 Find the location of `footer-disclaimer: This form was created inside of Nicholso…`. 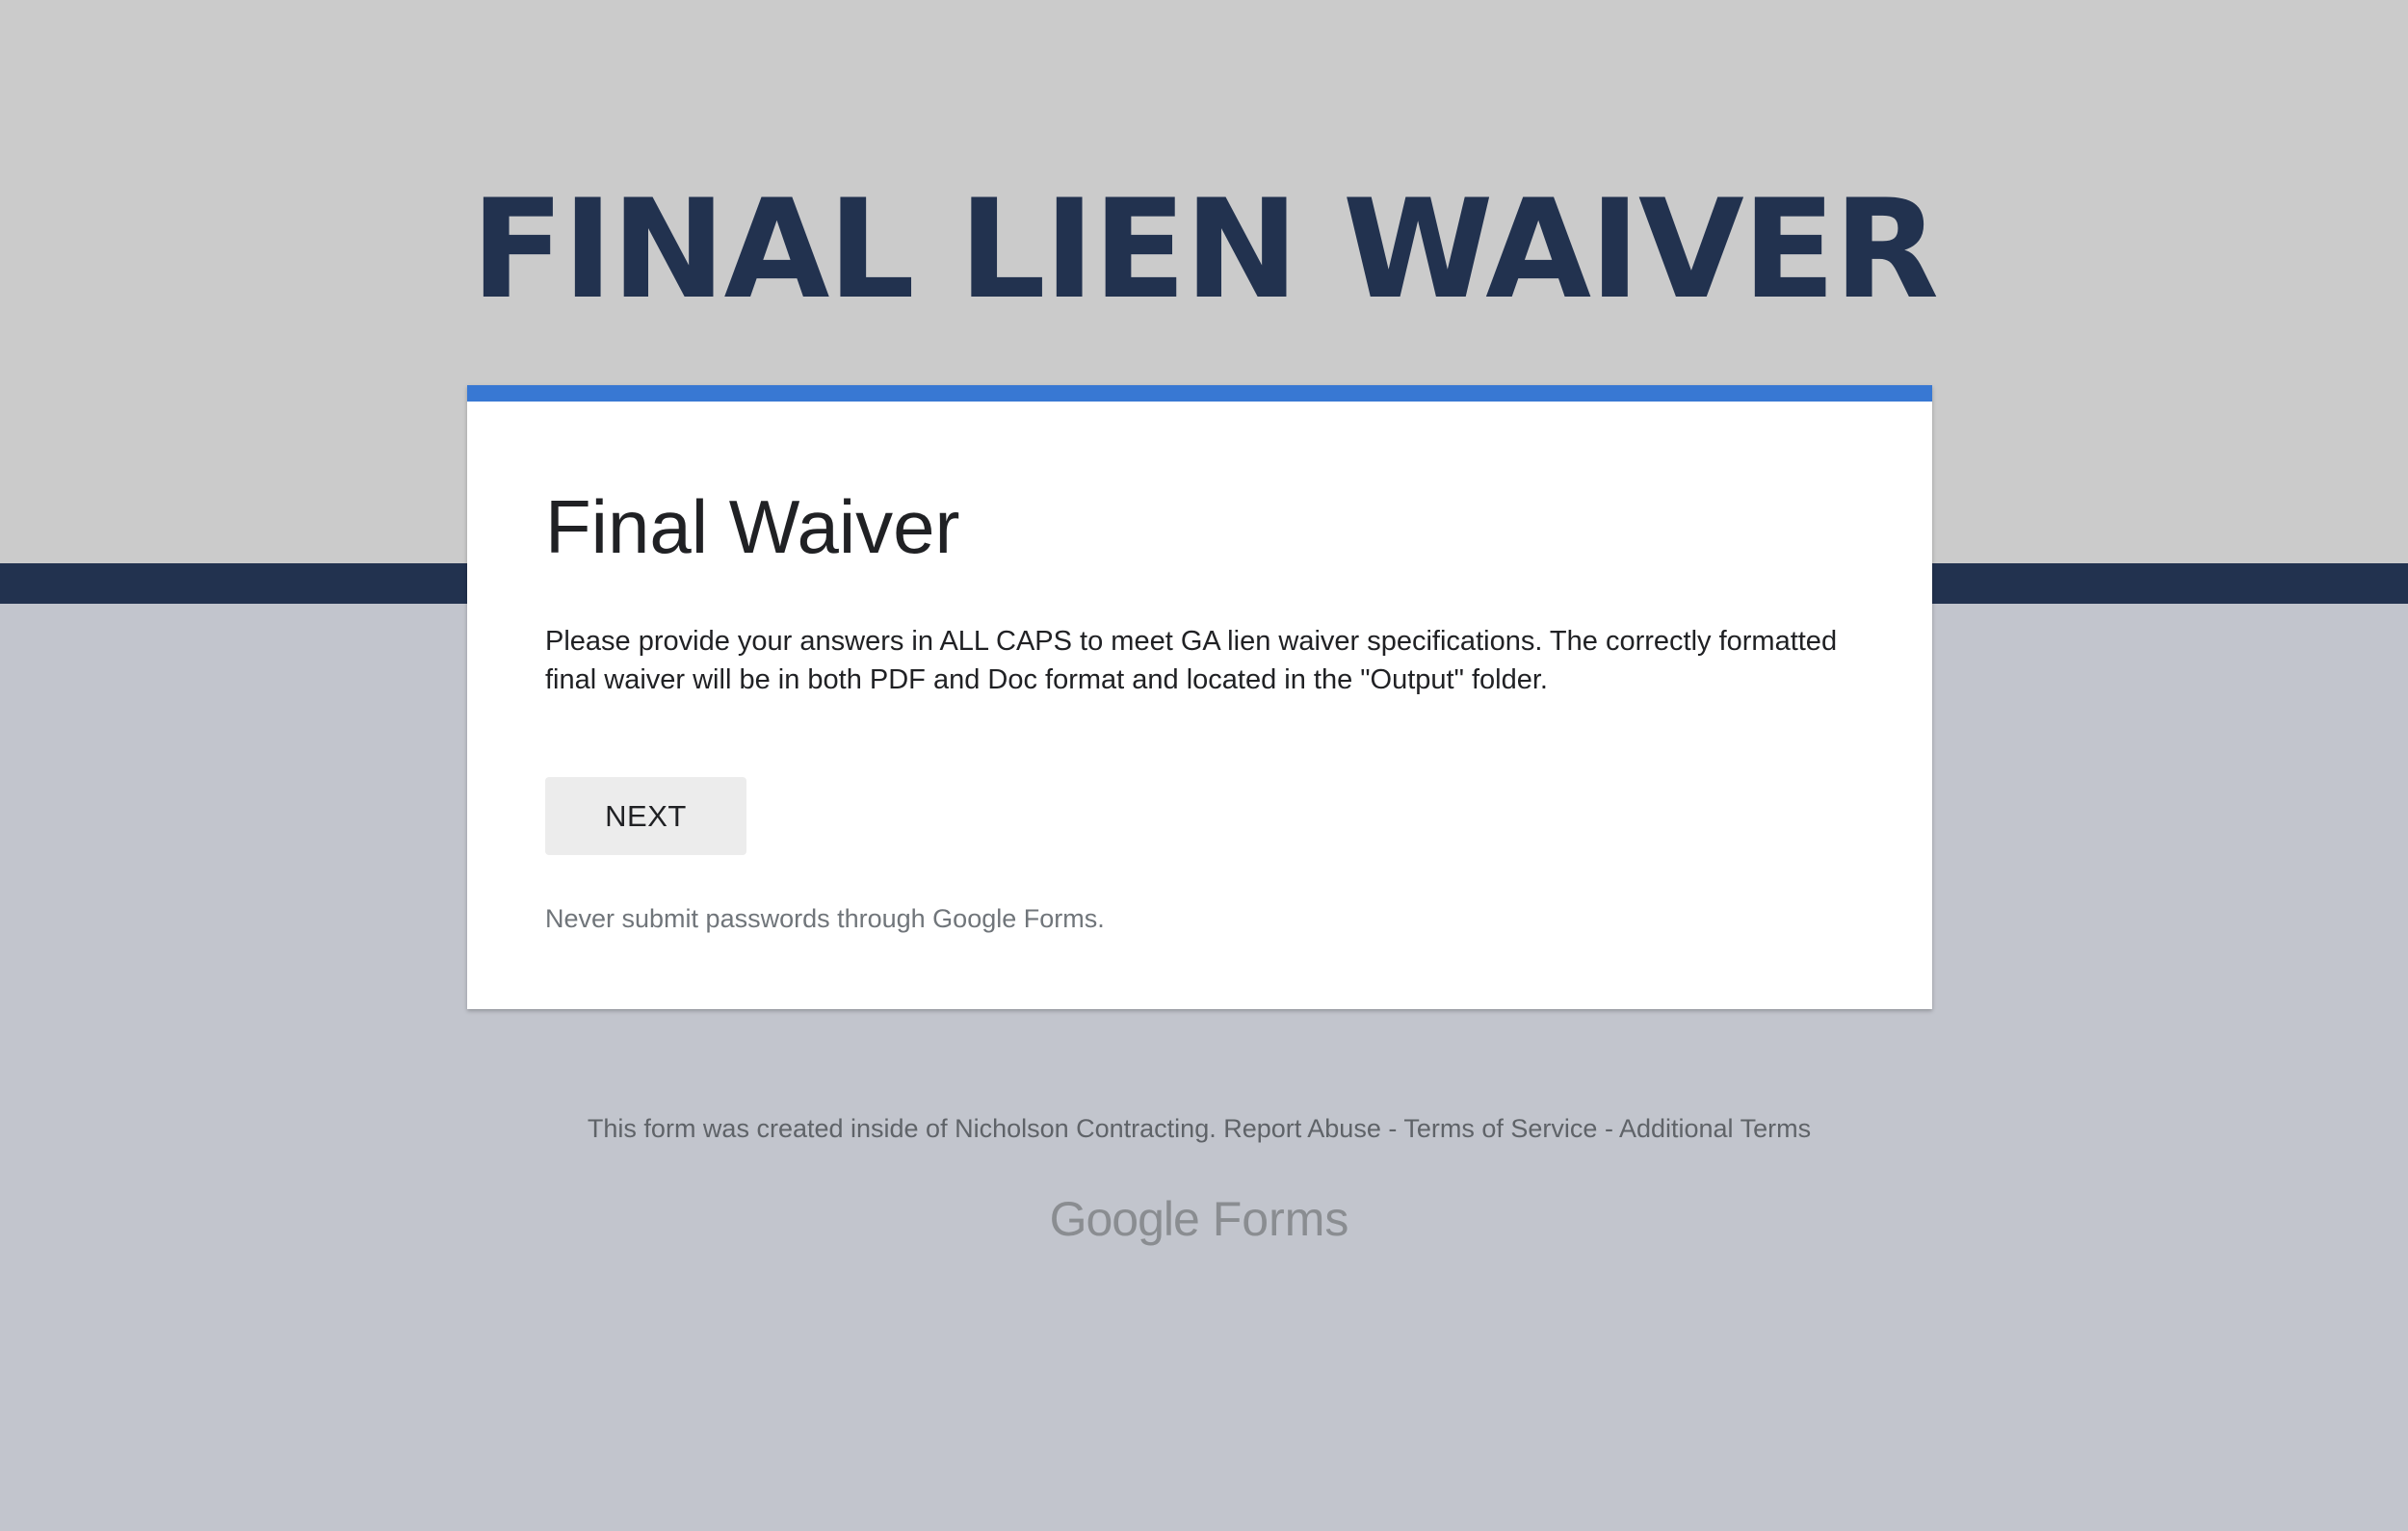

footer-disclaimer: This form was created inside of Nicholso… is located at coordinates (1199, 1128).